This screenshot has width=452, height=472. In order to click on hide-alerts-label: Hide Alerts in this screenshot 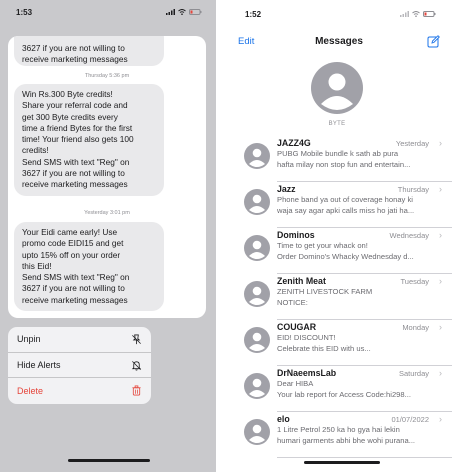, I will do `click(39, 364)`.